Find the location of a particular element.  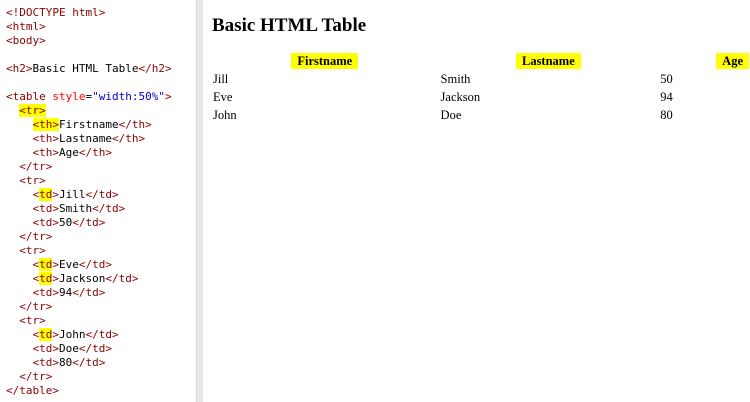

code-line: <th>Age</th> is located at coordinates (89, 153).